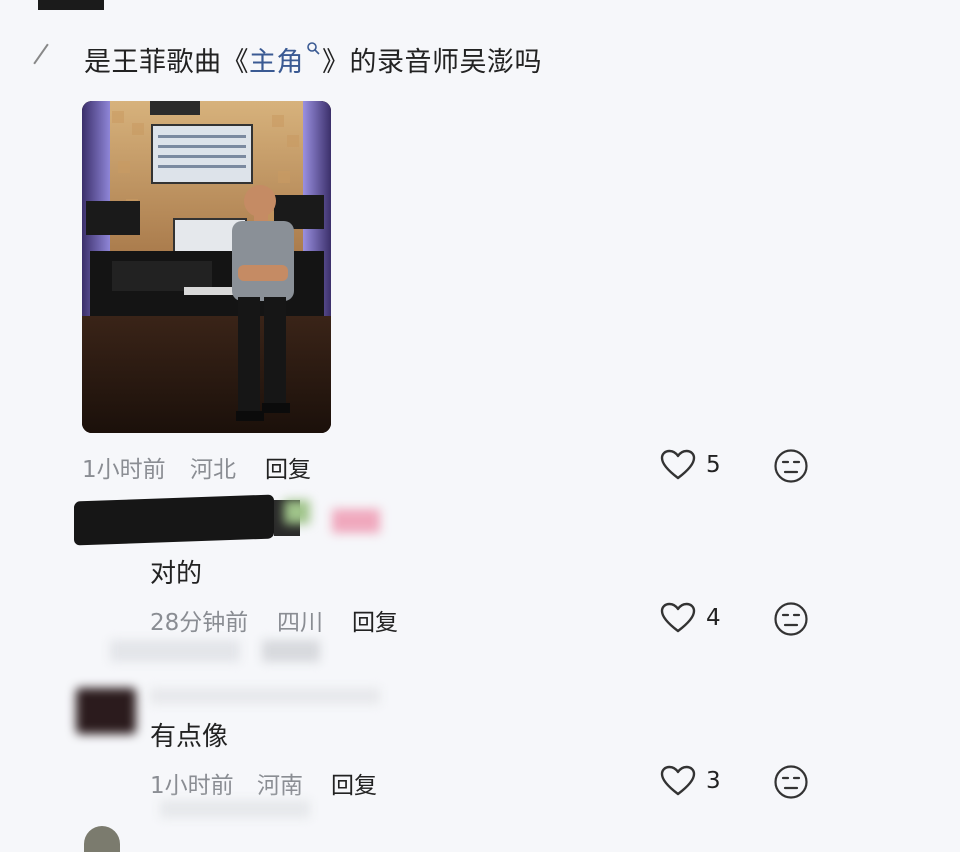 Image resolution: width=960 pixels, height=852 pixels. I want to click on like-count: 5, so click(713, 465).